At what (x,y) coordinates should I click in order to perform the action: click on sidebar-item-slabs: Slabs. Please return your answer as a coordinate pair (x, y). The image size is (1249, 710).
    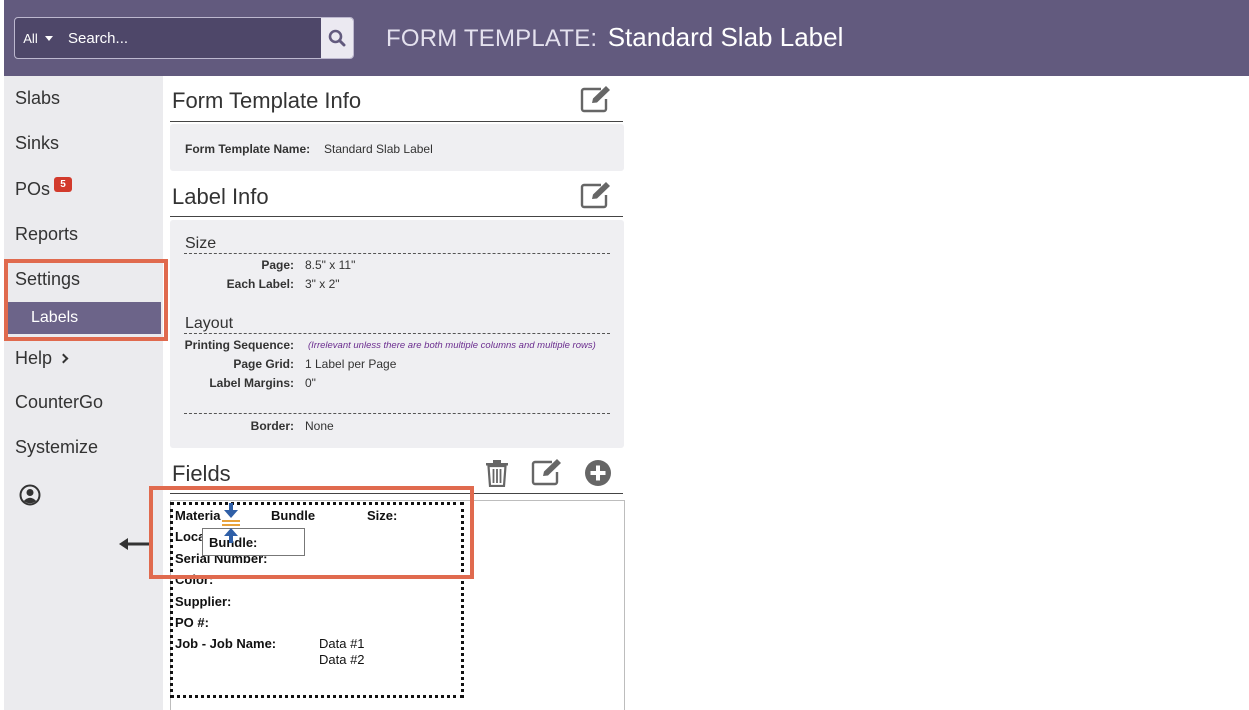
    Looking at the image, I should click on (37, 98).